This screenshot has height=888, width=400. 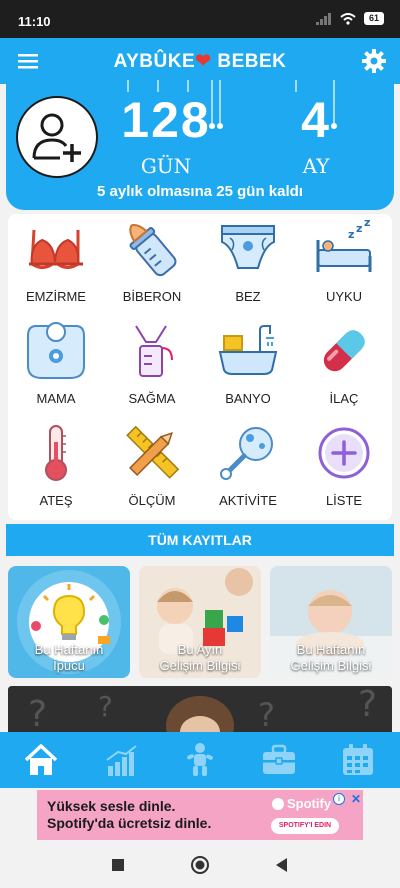 What do you see at coordinates (166, 120) in the screenshot?
I see `days-value: 128` at bounding box center [166, 120].